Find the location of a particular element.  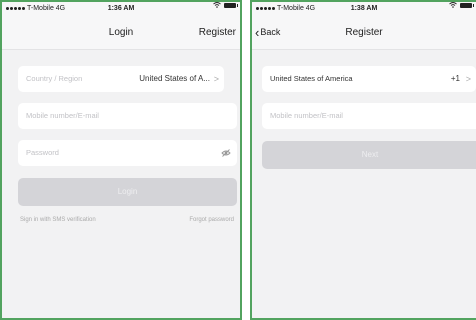

page-title: Register is located at coordinates (364, 32).